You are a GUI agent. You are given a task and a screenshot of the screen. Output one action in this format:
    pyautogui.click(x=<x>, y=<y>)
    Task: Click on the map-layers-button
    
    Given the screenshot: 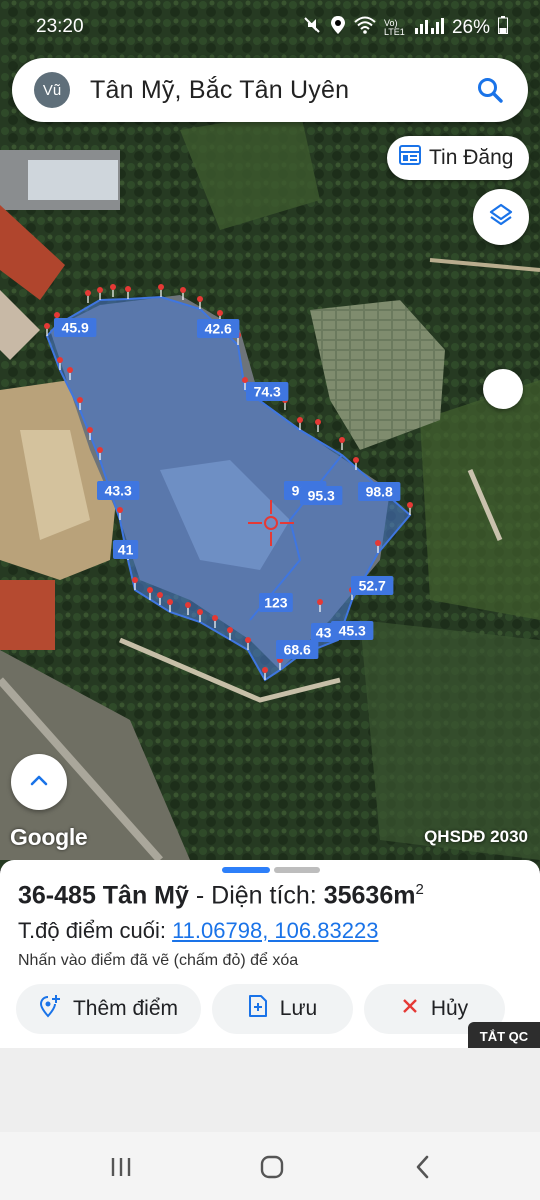 What is the action you would take?
    pyautogui.click(x=501, y=217)
    